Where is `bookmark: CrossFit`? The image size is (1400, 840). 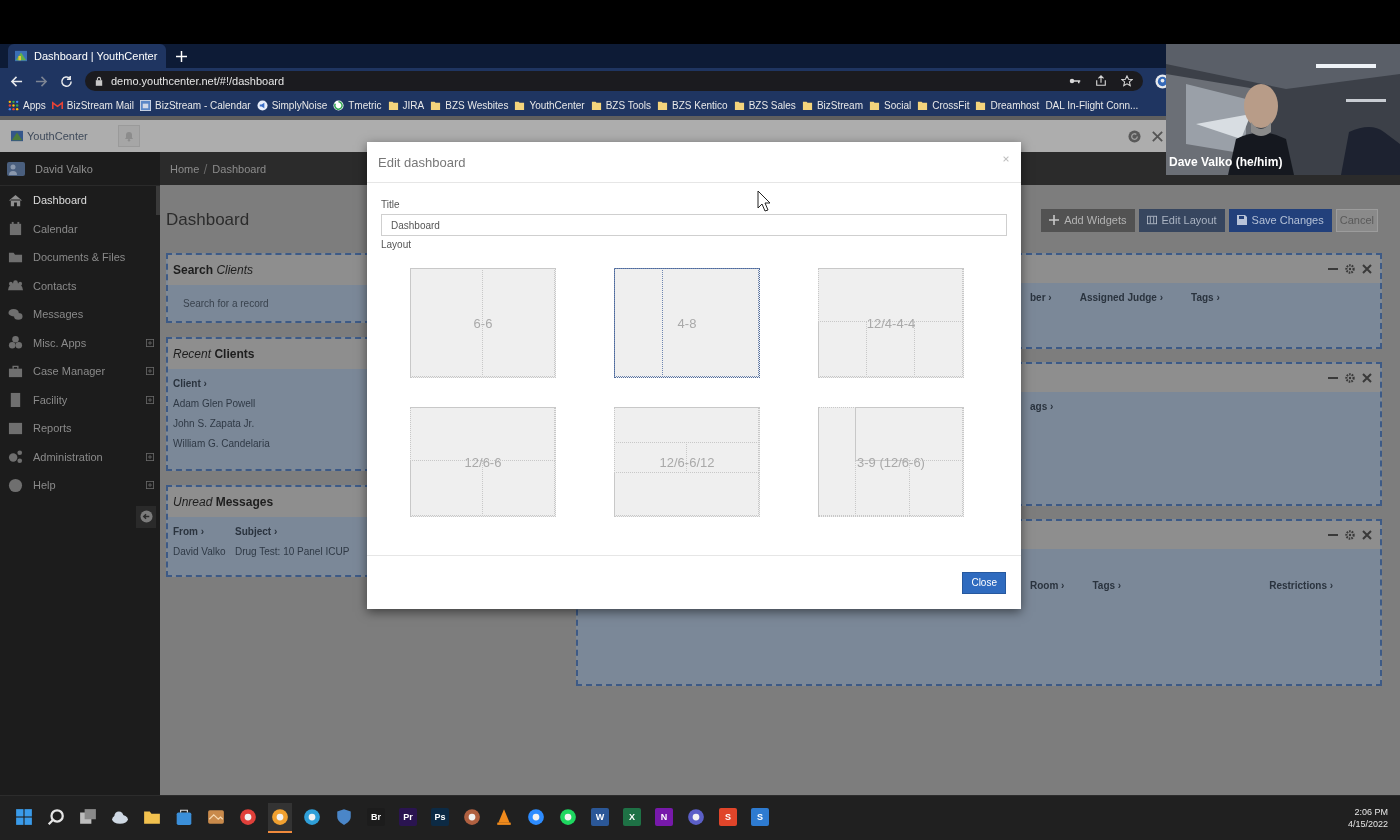
bookmark: CrossFit is located at coordinates (943, 105).